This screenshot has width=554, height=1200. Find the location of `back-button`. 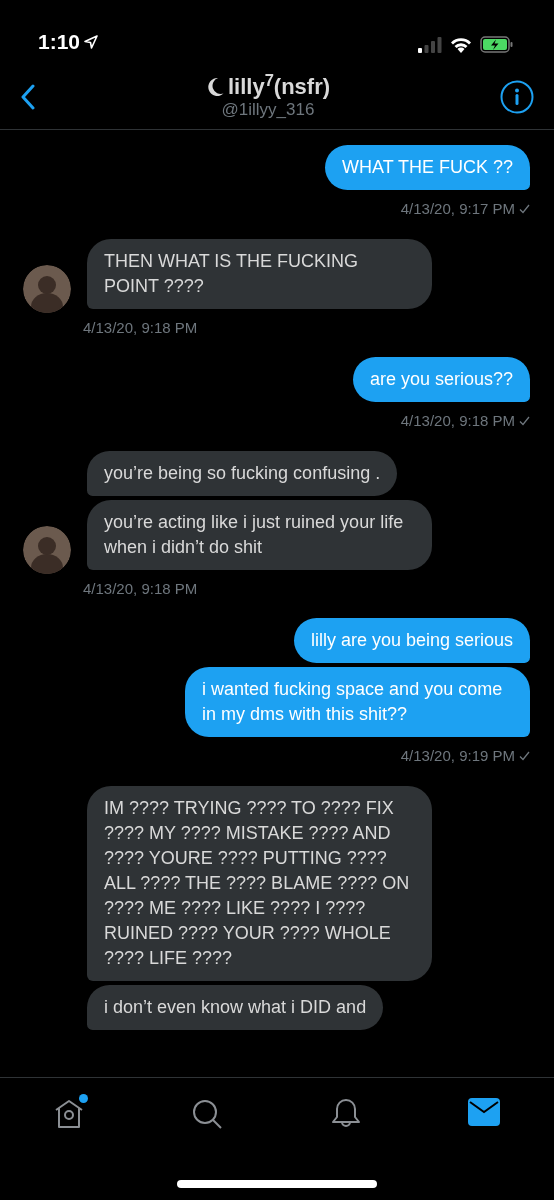

back-button is located at coordinates (28, 97).